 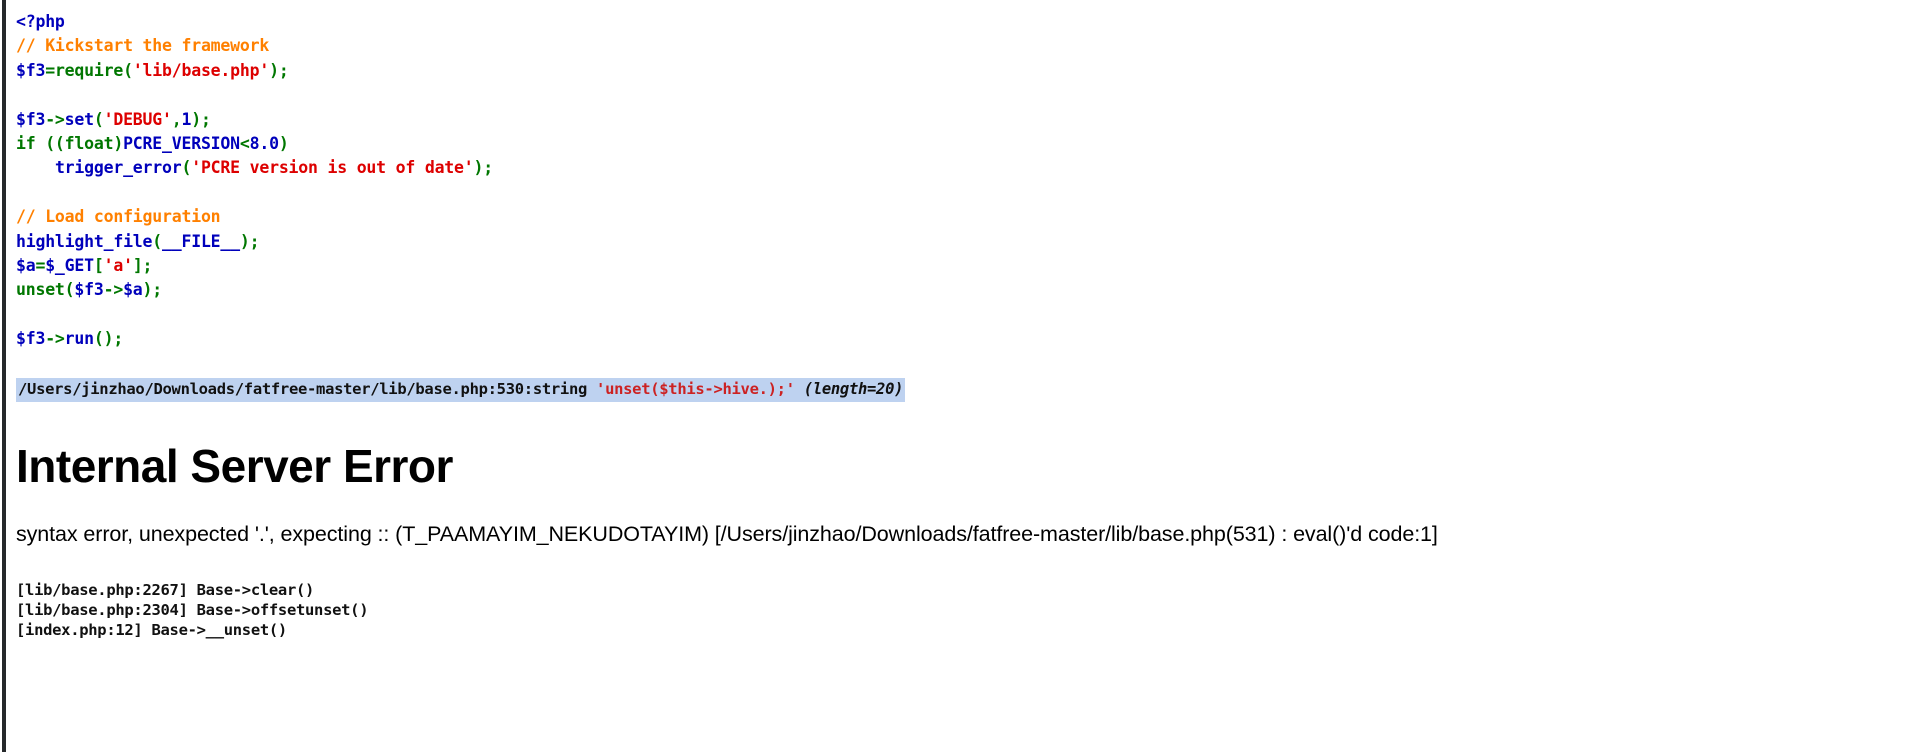 What do you see at coordinates (201, 70) in the screenshot?
I see `source-token: 'lib/base.php'` at bounding box center [201, 70].